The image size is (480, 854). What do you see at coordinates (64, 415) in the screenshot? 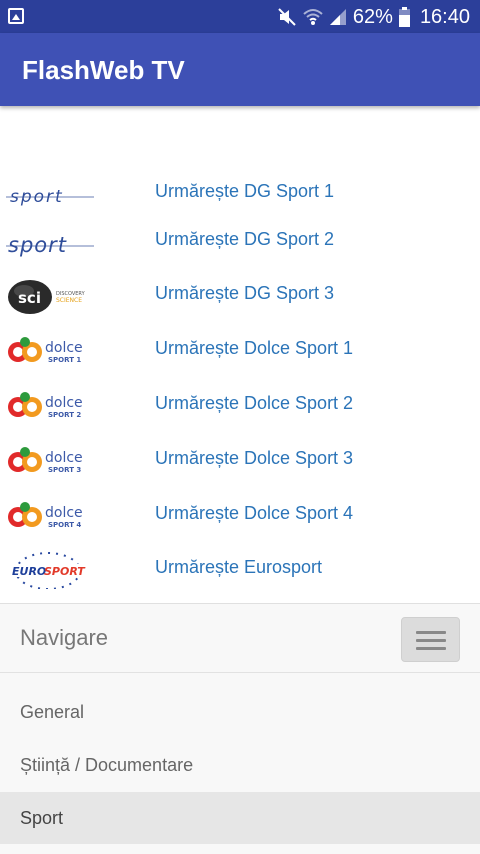
I see `logo-caption: SPORT 2` at bounding box center [64, 415].